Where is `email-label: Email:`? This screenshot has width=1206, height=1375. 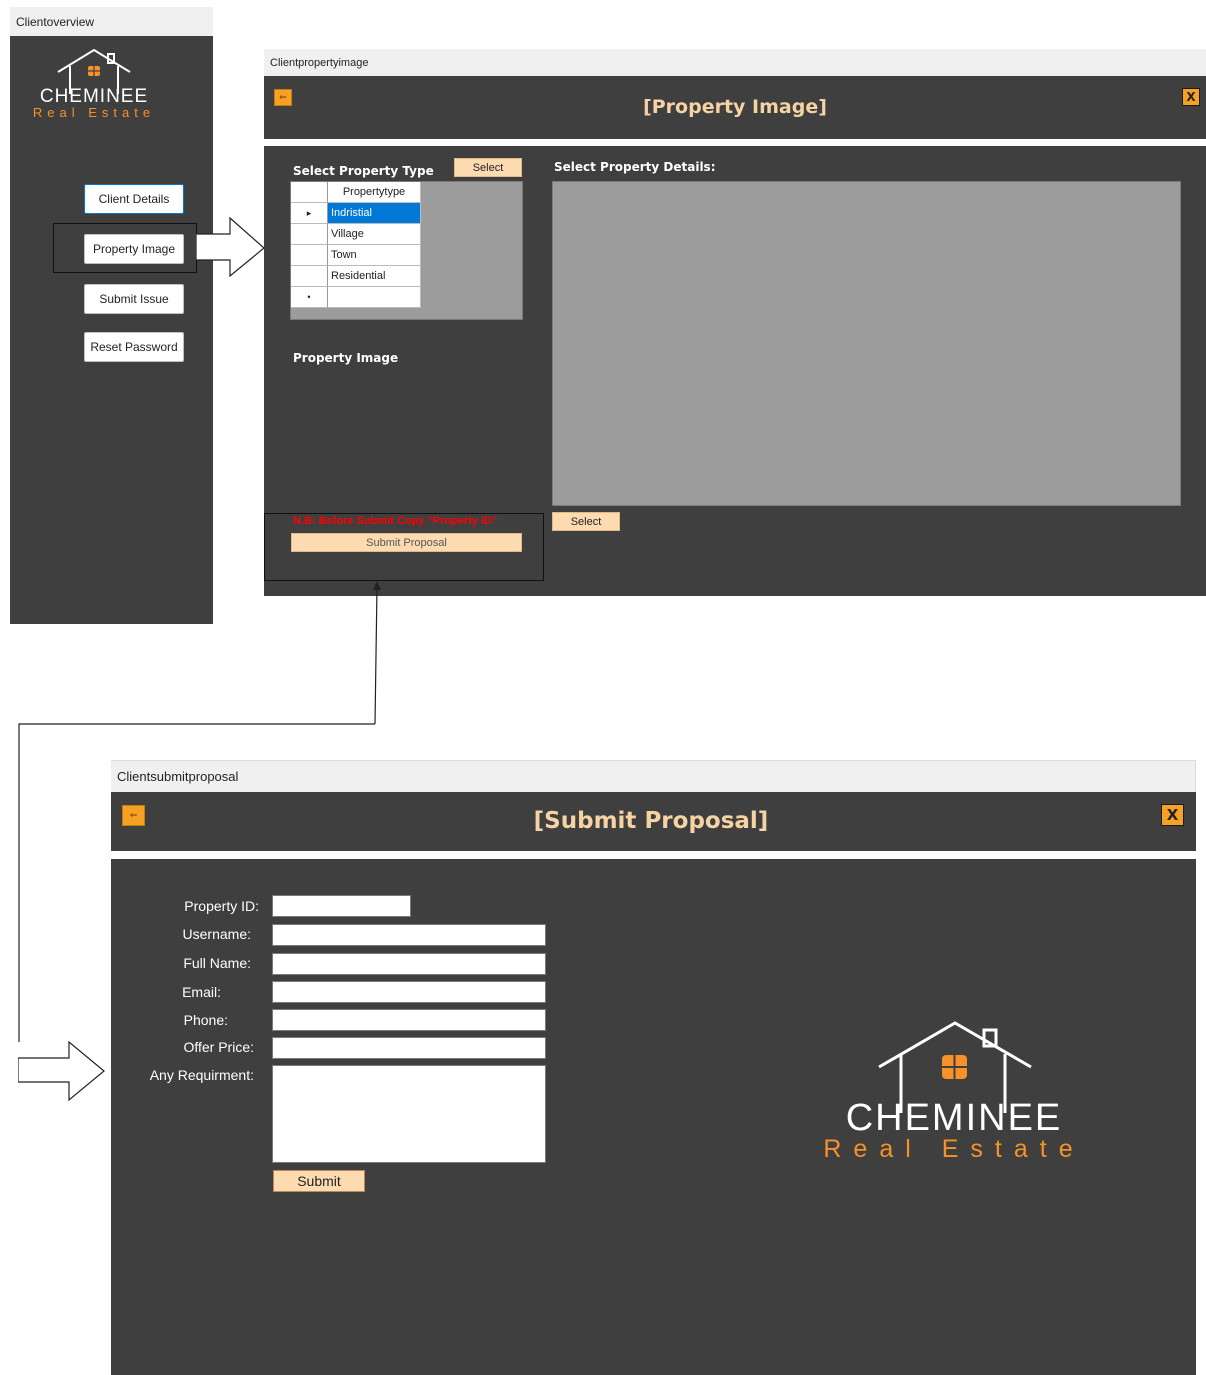
email-label: Email: is located at coordinates (201, 992).